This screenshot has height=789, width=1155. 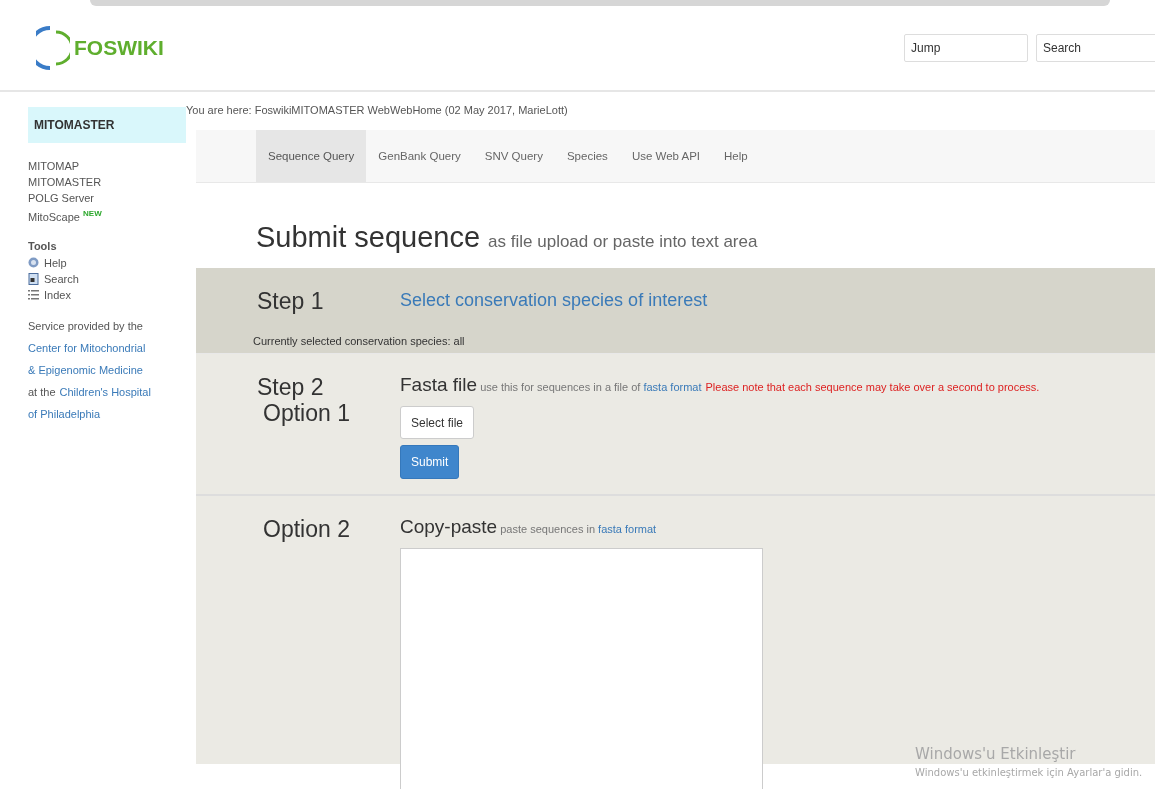 What do you see at coordinates (54, 216) in the screenshot?
I see `sidebar-link: MitoScape` at bounding box center [54, 216].